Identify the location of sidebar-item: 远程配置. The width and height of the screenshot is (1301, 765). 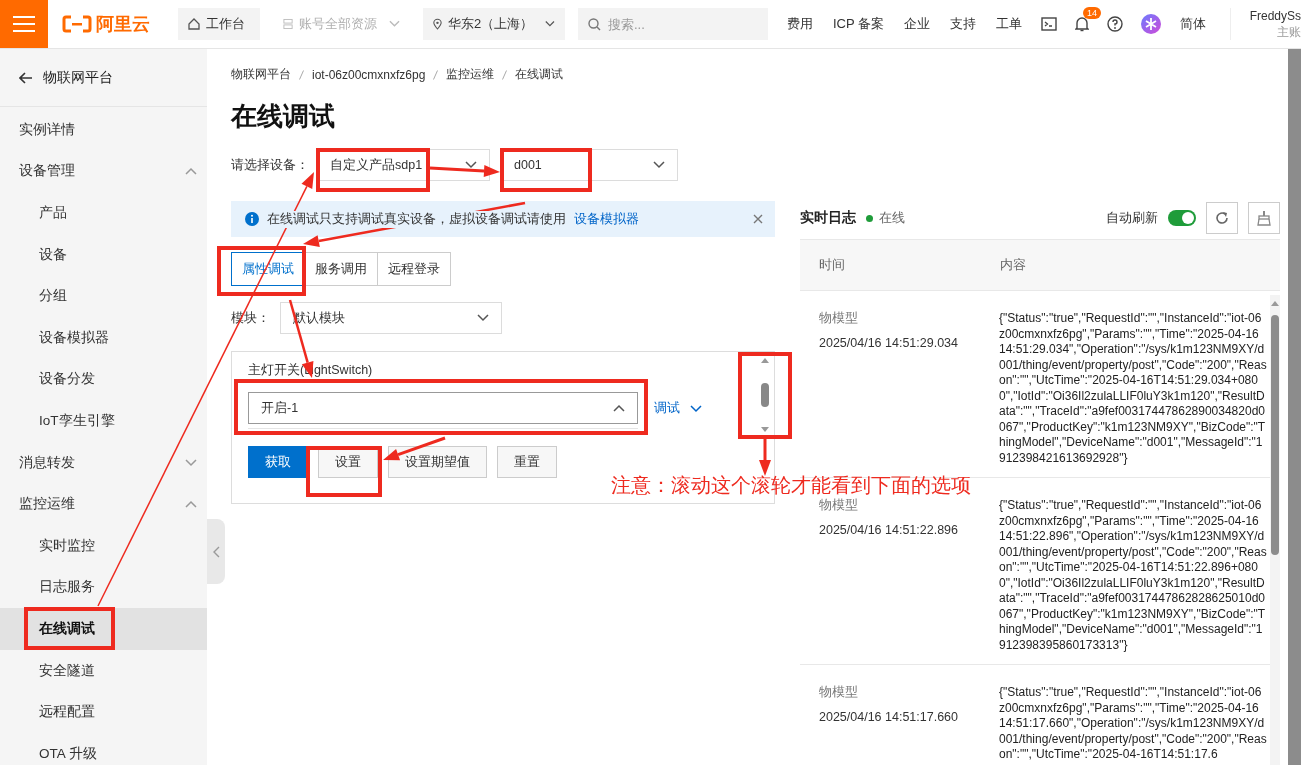
(103, 712).